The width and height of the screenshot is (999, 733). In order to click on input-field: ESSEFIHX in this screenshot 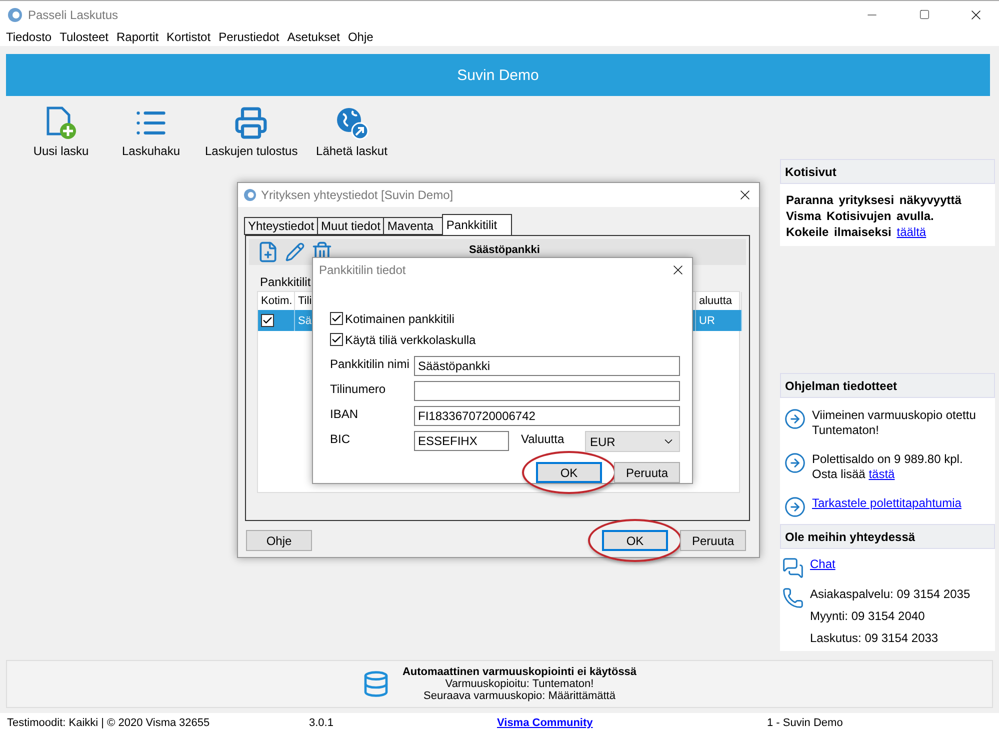, I will do `click(461, 441)`.